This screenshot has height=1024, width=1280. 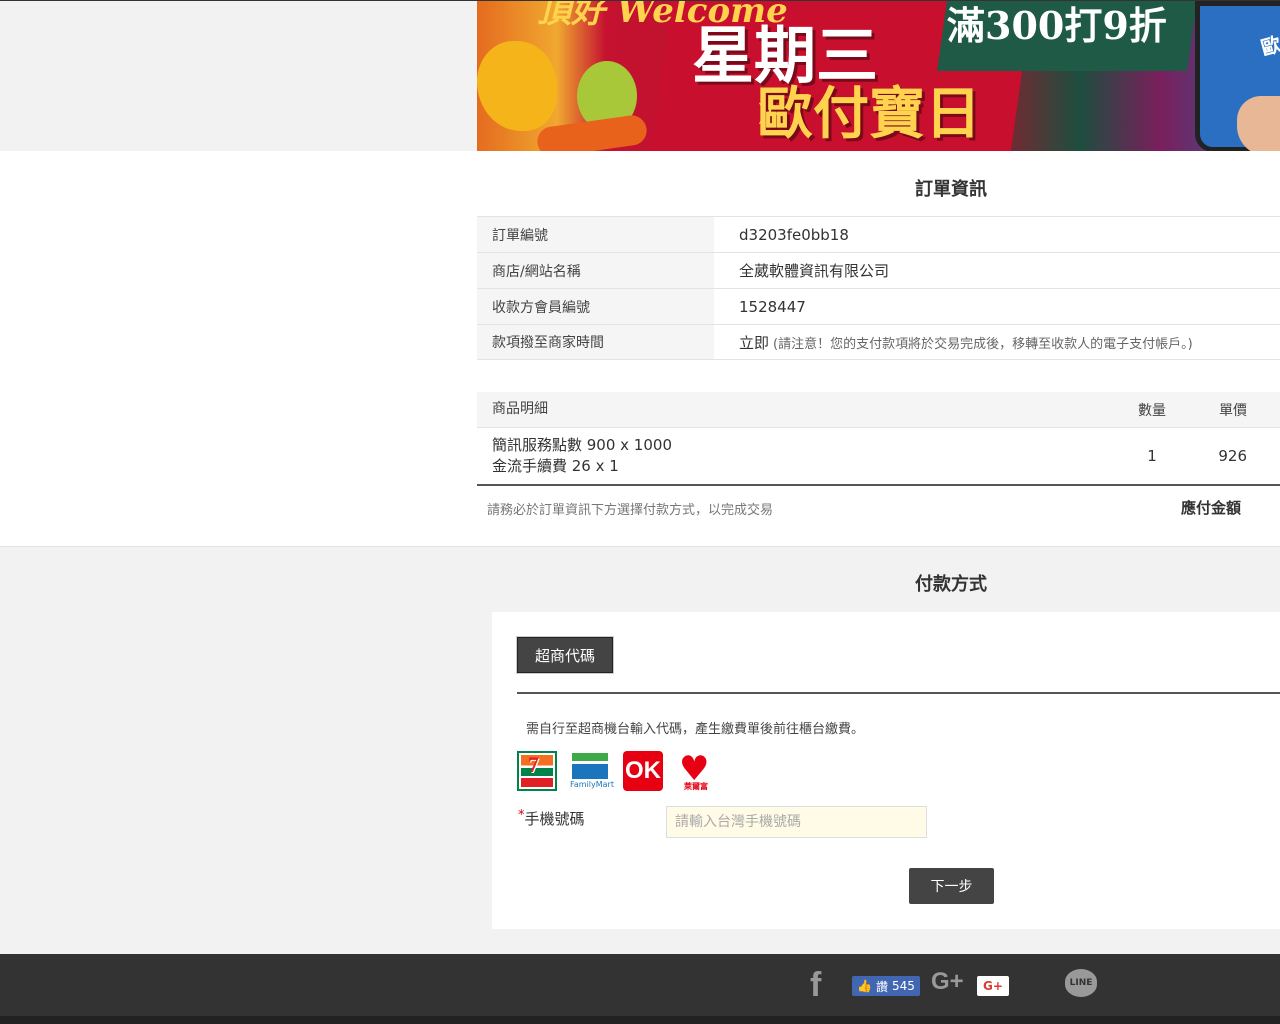 I want to click on amount-due-label: 應付金額, so click(x=1211, y=508).